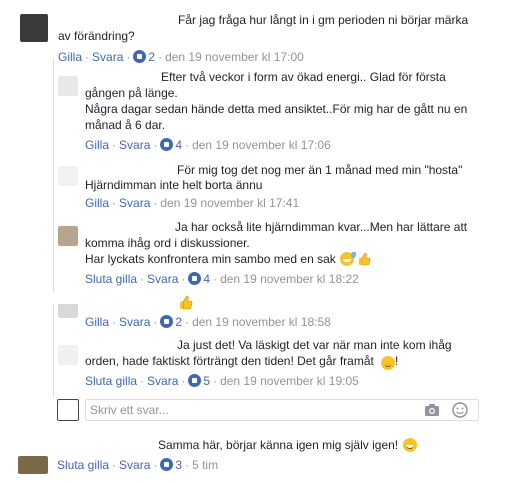  I want to click on timestamp: 5 tim, so click(205, 465).